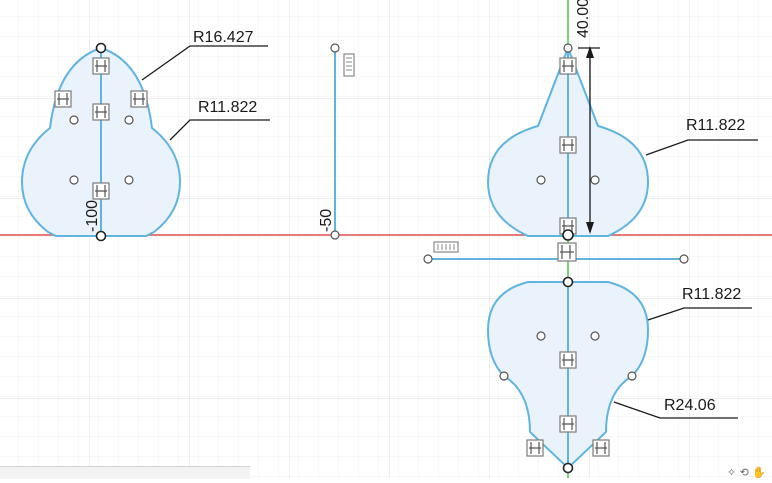 The image size is (772, 483). I want to click on dim-left-height: -100, so click(92, 216).